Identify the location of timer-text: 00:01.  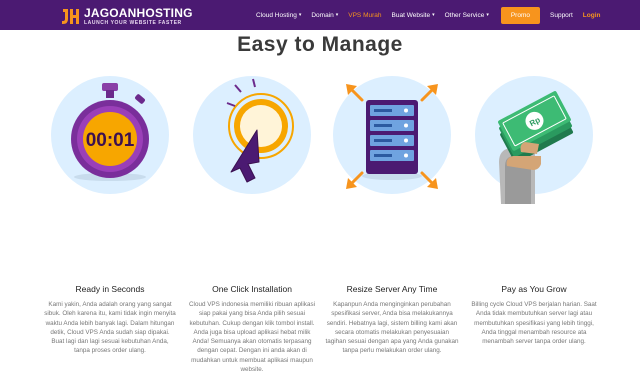
(110, 140).